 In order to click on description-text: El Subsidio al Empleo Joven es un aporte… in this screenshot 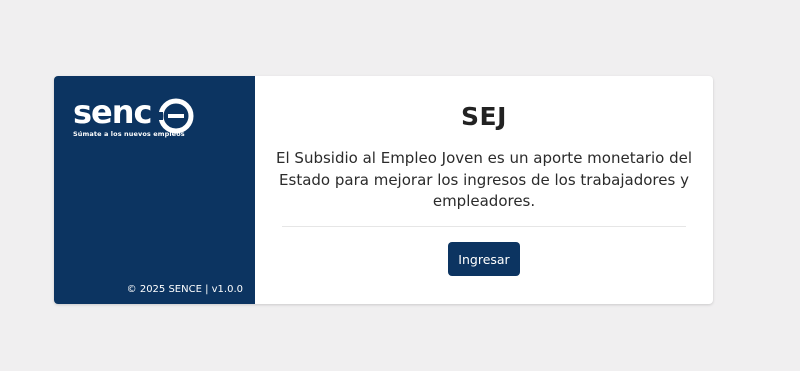, I will do `click(484, 179)`.